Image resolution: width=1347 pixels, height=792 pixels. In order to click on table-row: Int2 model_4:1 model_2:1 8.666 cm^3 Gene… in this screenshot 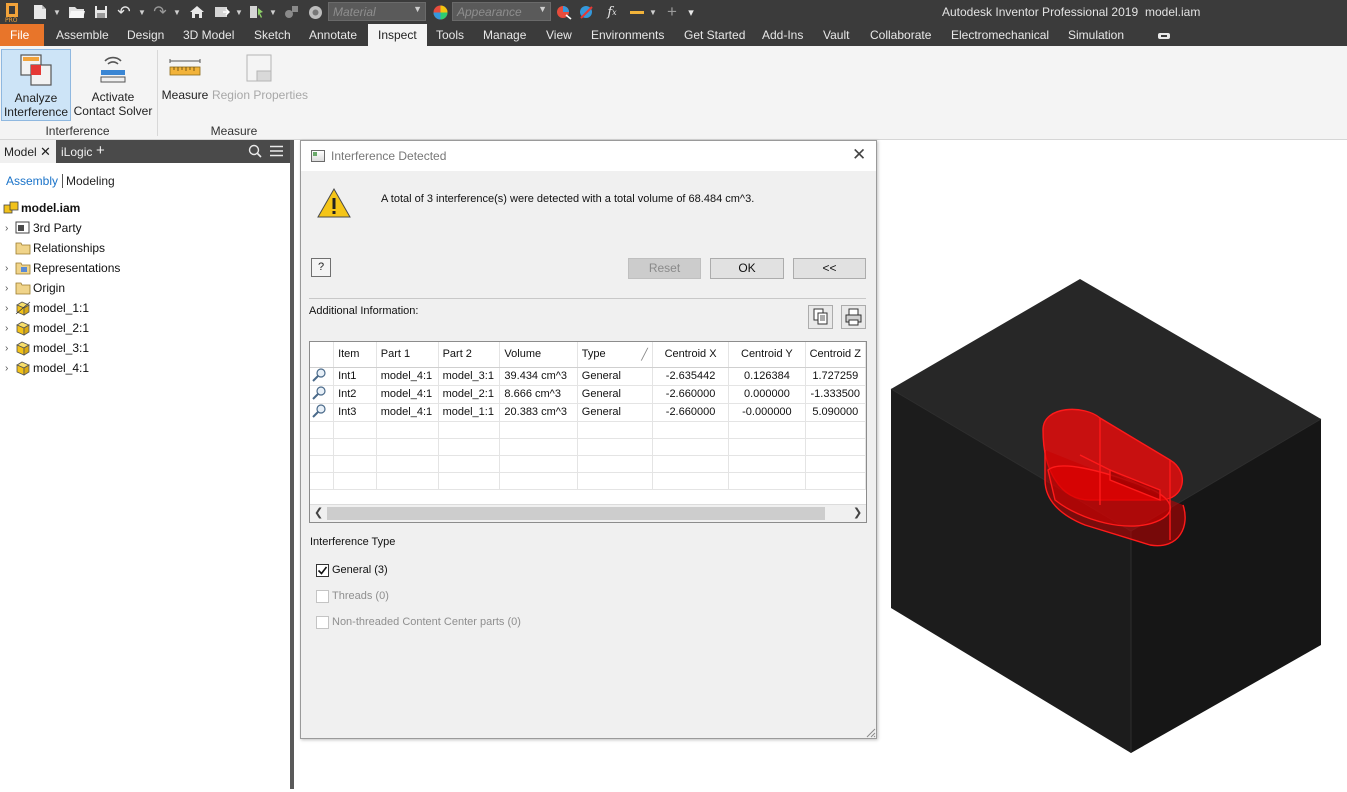, I will do `click(588, 394)`.